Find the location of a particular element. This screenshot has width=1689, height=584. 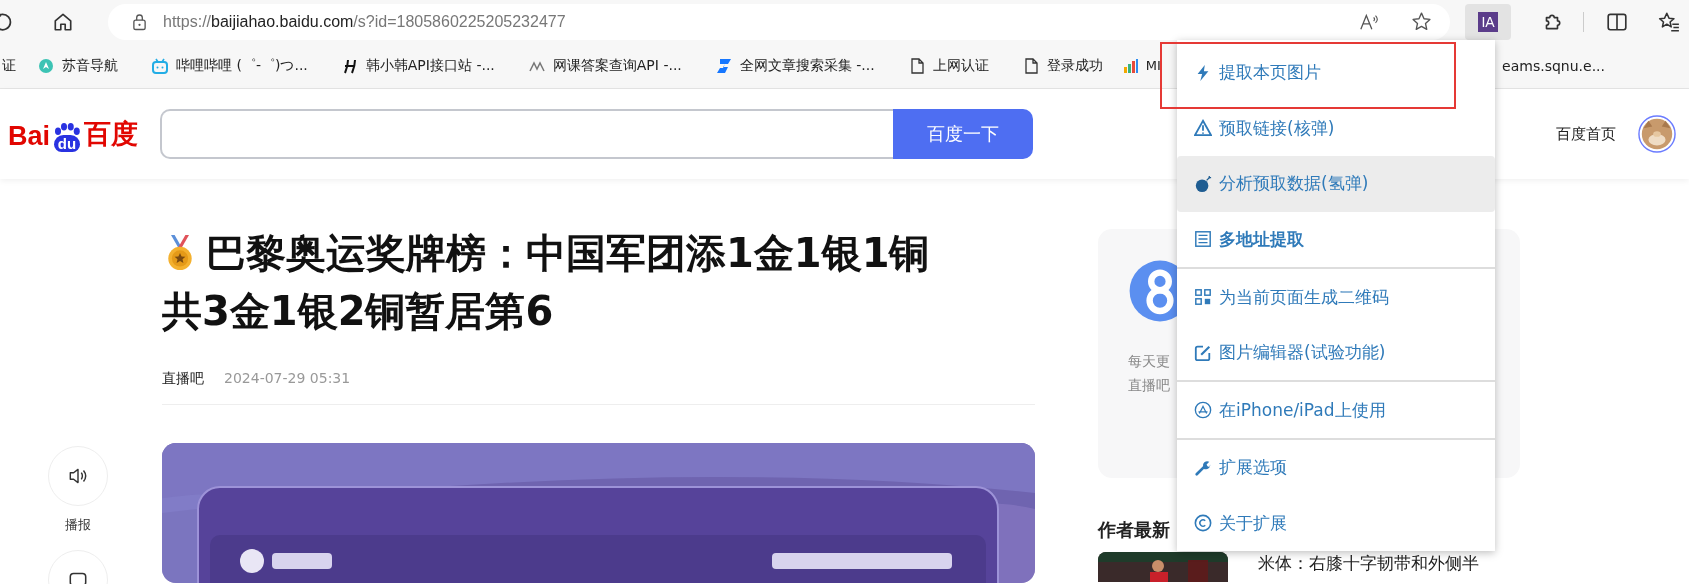

star-icon is located at coordinates (1421, 21).